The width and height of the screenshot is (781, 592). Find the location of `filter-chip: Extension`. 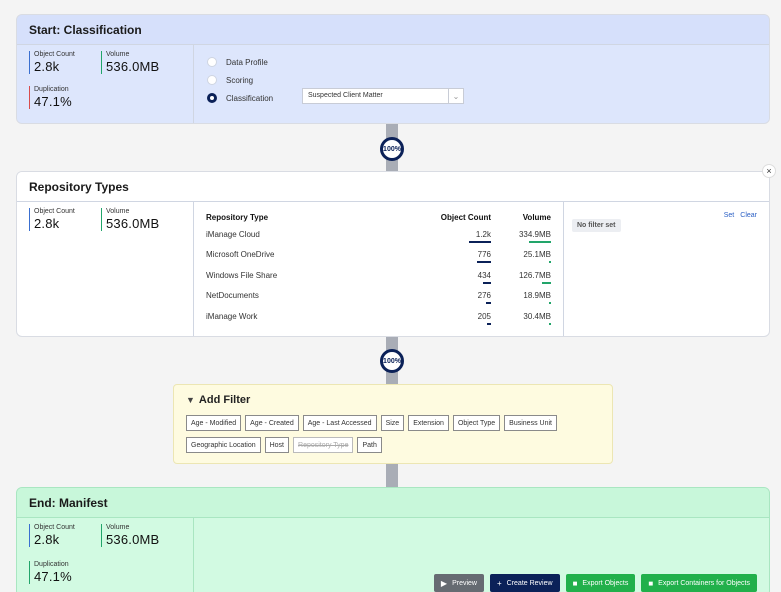

filter-chip: Extension is located at coordinates (428, 423).